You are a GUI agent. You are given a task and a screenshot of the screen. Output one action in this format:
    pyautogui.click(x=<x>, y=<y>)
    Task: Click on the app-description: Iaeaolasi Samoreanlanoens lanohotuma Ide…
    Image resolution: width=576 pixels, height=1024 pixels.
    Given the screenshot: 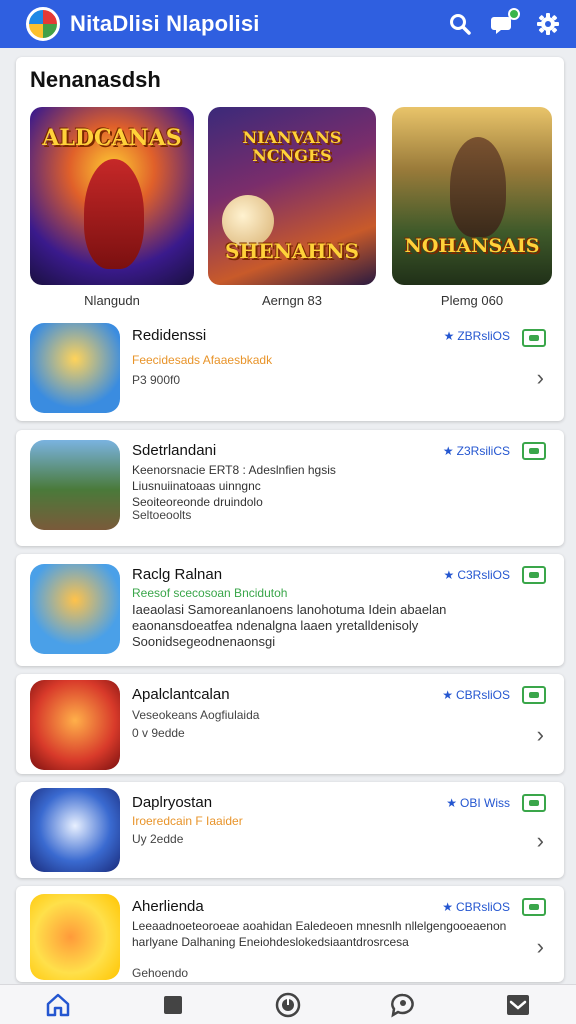 What is the action you would take?
    pyautogui.click(x=289, y=625)
    